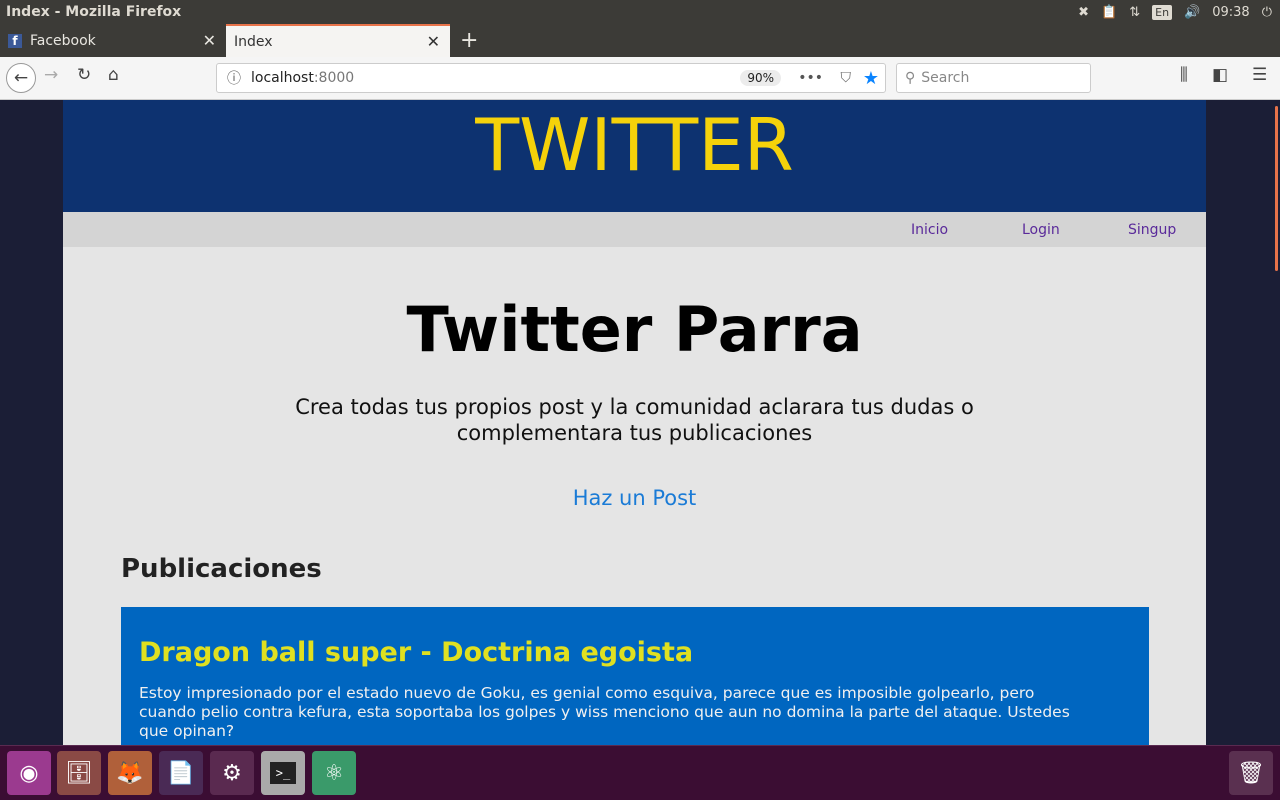 The image size is (1280, 800). Describe the element at coordinates (113, 75) in the screenshot. I see `home-button: ⌂` at that location.